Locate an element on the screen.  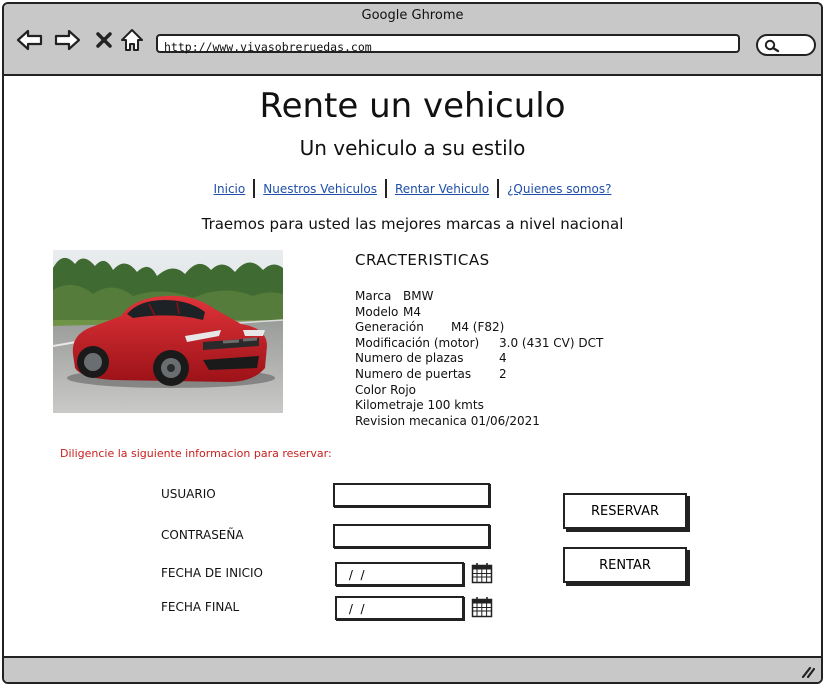
window-title: Google Ghrome is located at coordinates (412, 15).